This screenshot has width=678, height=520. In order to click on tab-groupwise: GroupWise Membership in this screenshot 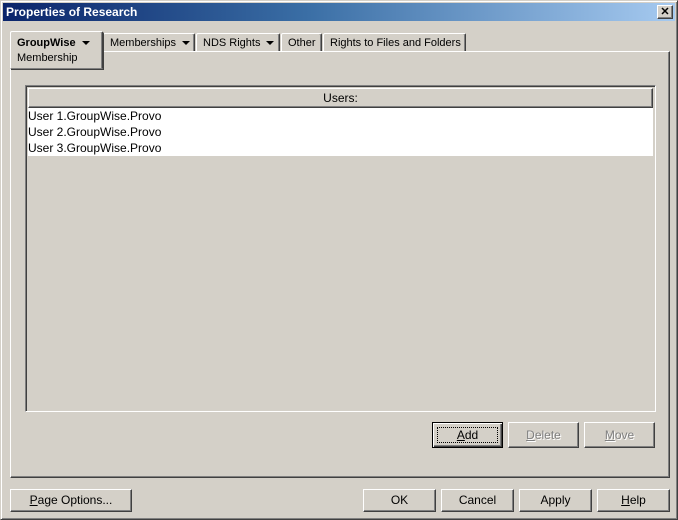, I will do `click(56, 50)`.